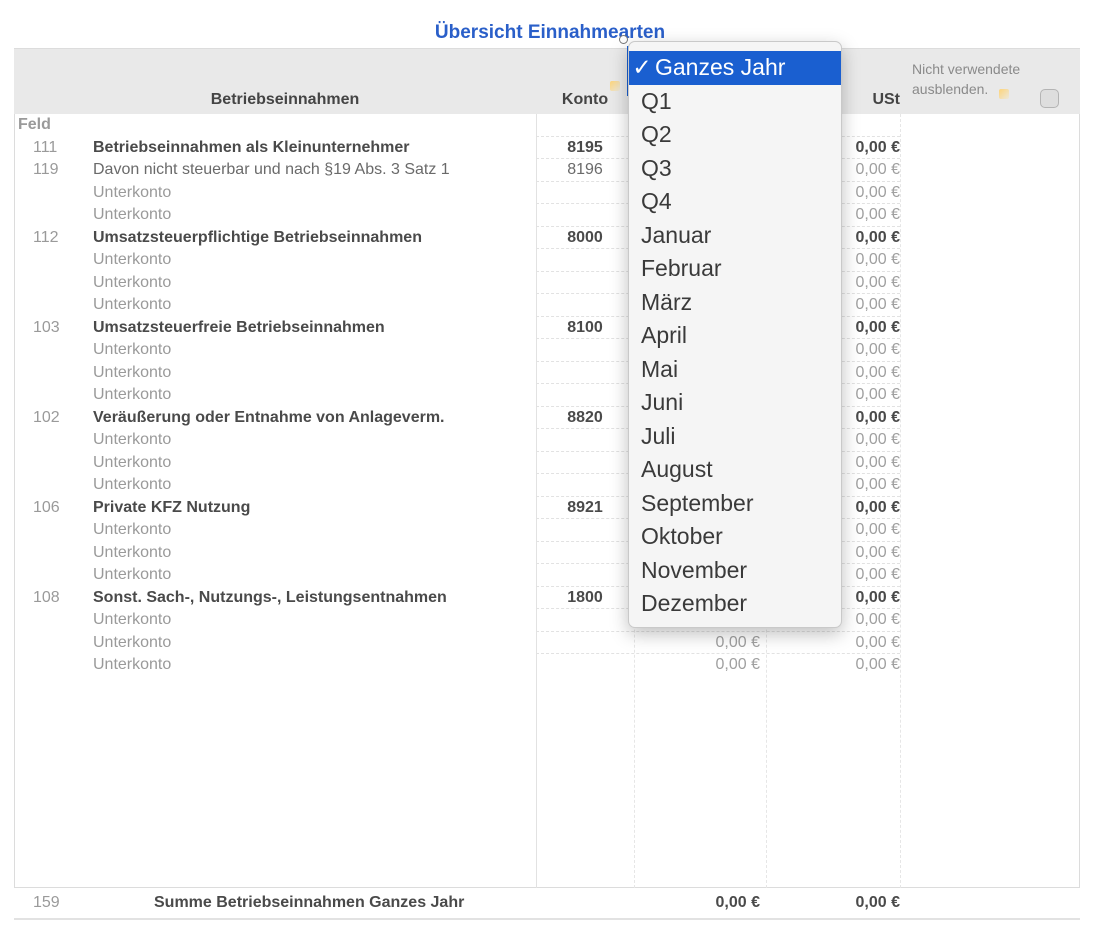 Image resolution: width=1100 pixels, height=938 pixels. I want to click on menu-item-april: April, so click(735, 336).